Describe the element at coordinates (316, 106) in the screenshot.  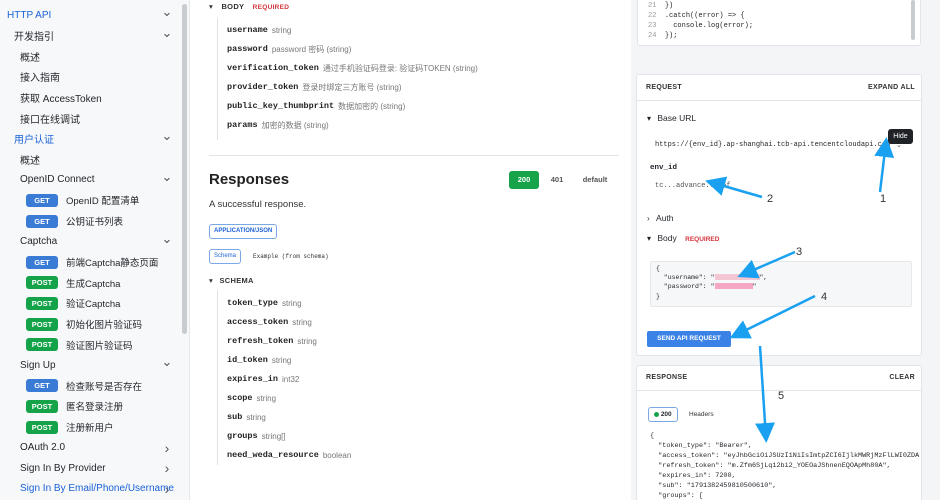
I see `body-param-row: public_key_thumbprint 数据加密的 (string)` at that location.